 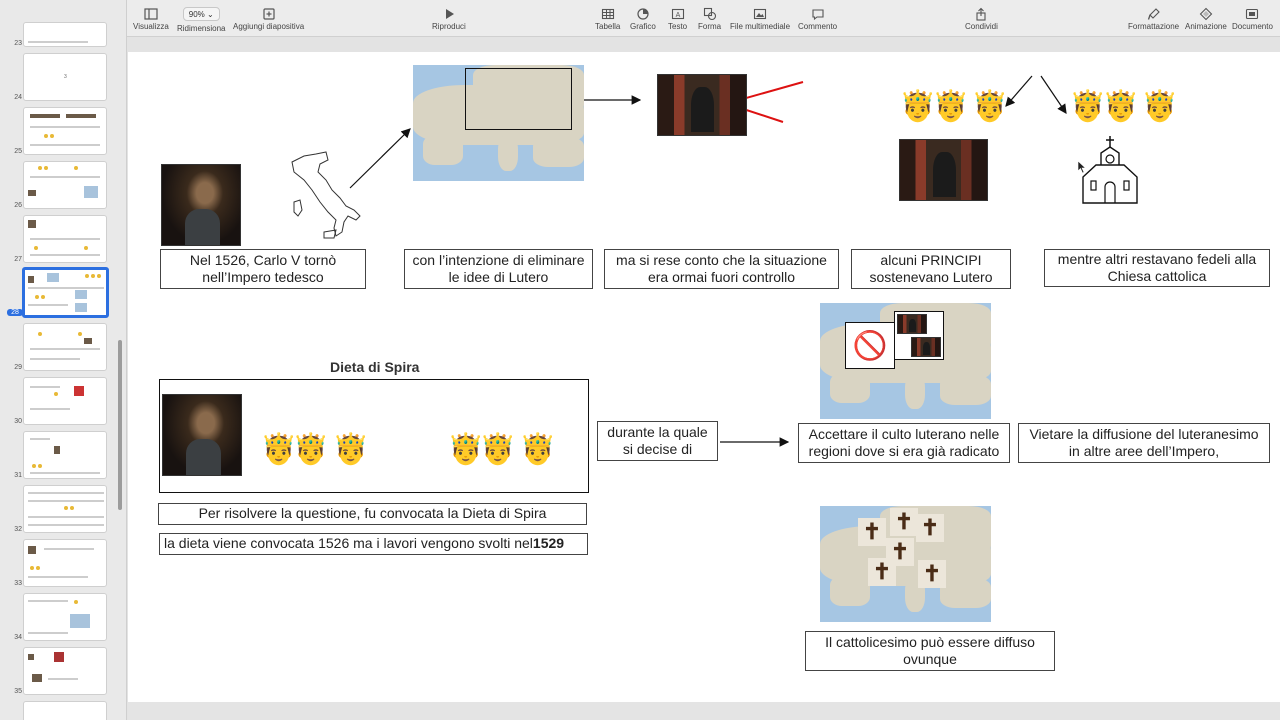 I want to click on slide-number: 23, so click(x=18, y=43).